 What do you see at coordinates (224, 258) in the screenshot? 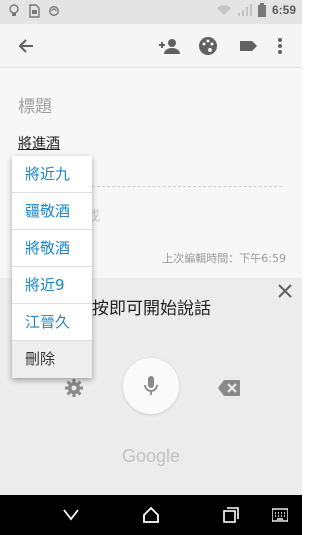
I see `last-edited-label: 上次編輯時間：下午6:59` at bounding box center [224, 258].